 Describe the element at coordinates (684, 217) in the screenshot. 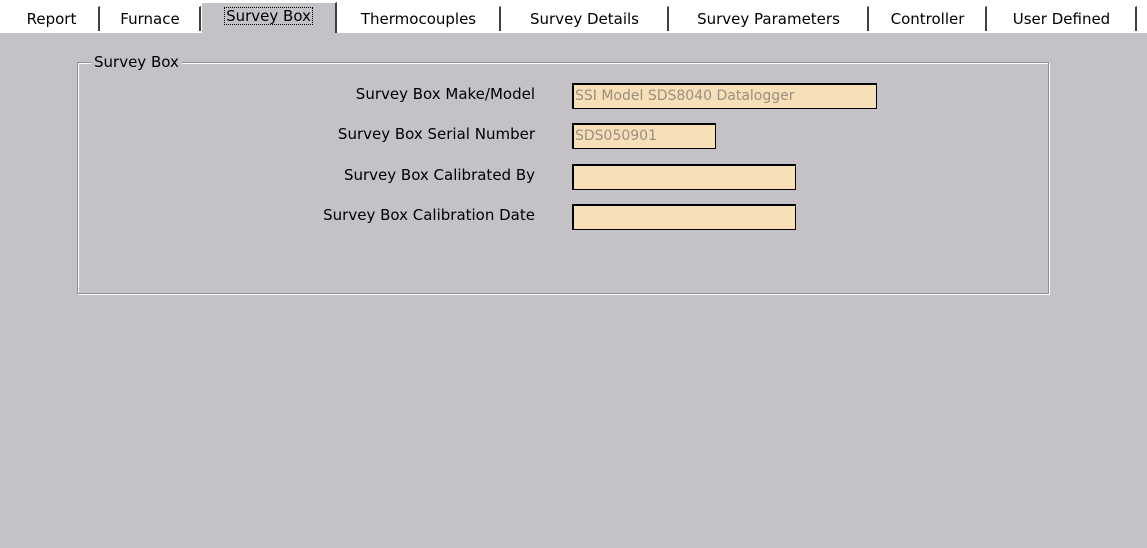

I see `calibration-date-field` at that location.